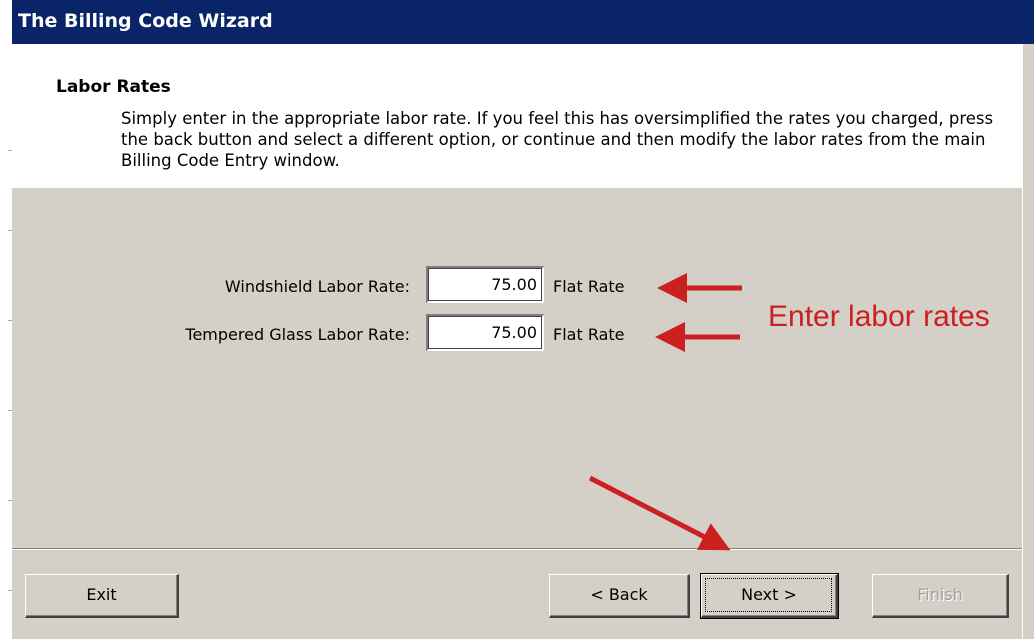  I want to click on finish-button-label: Finish, so click(940, 594).